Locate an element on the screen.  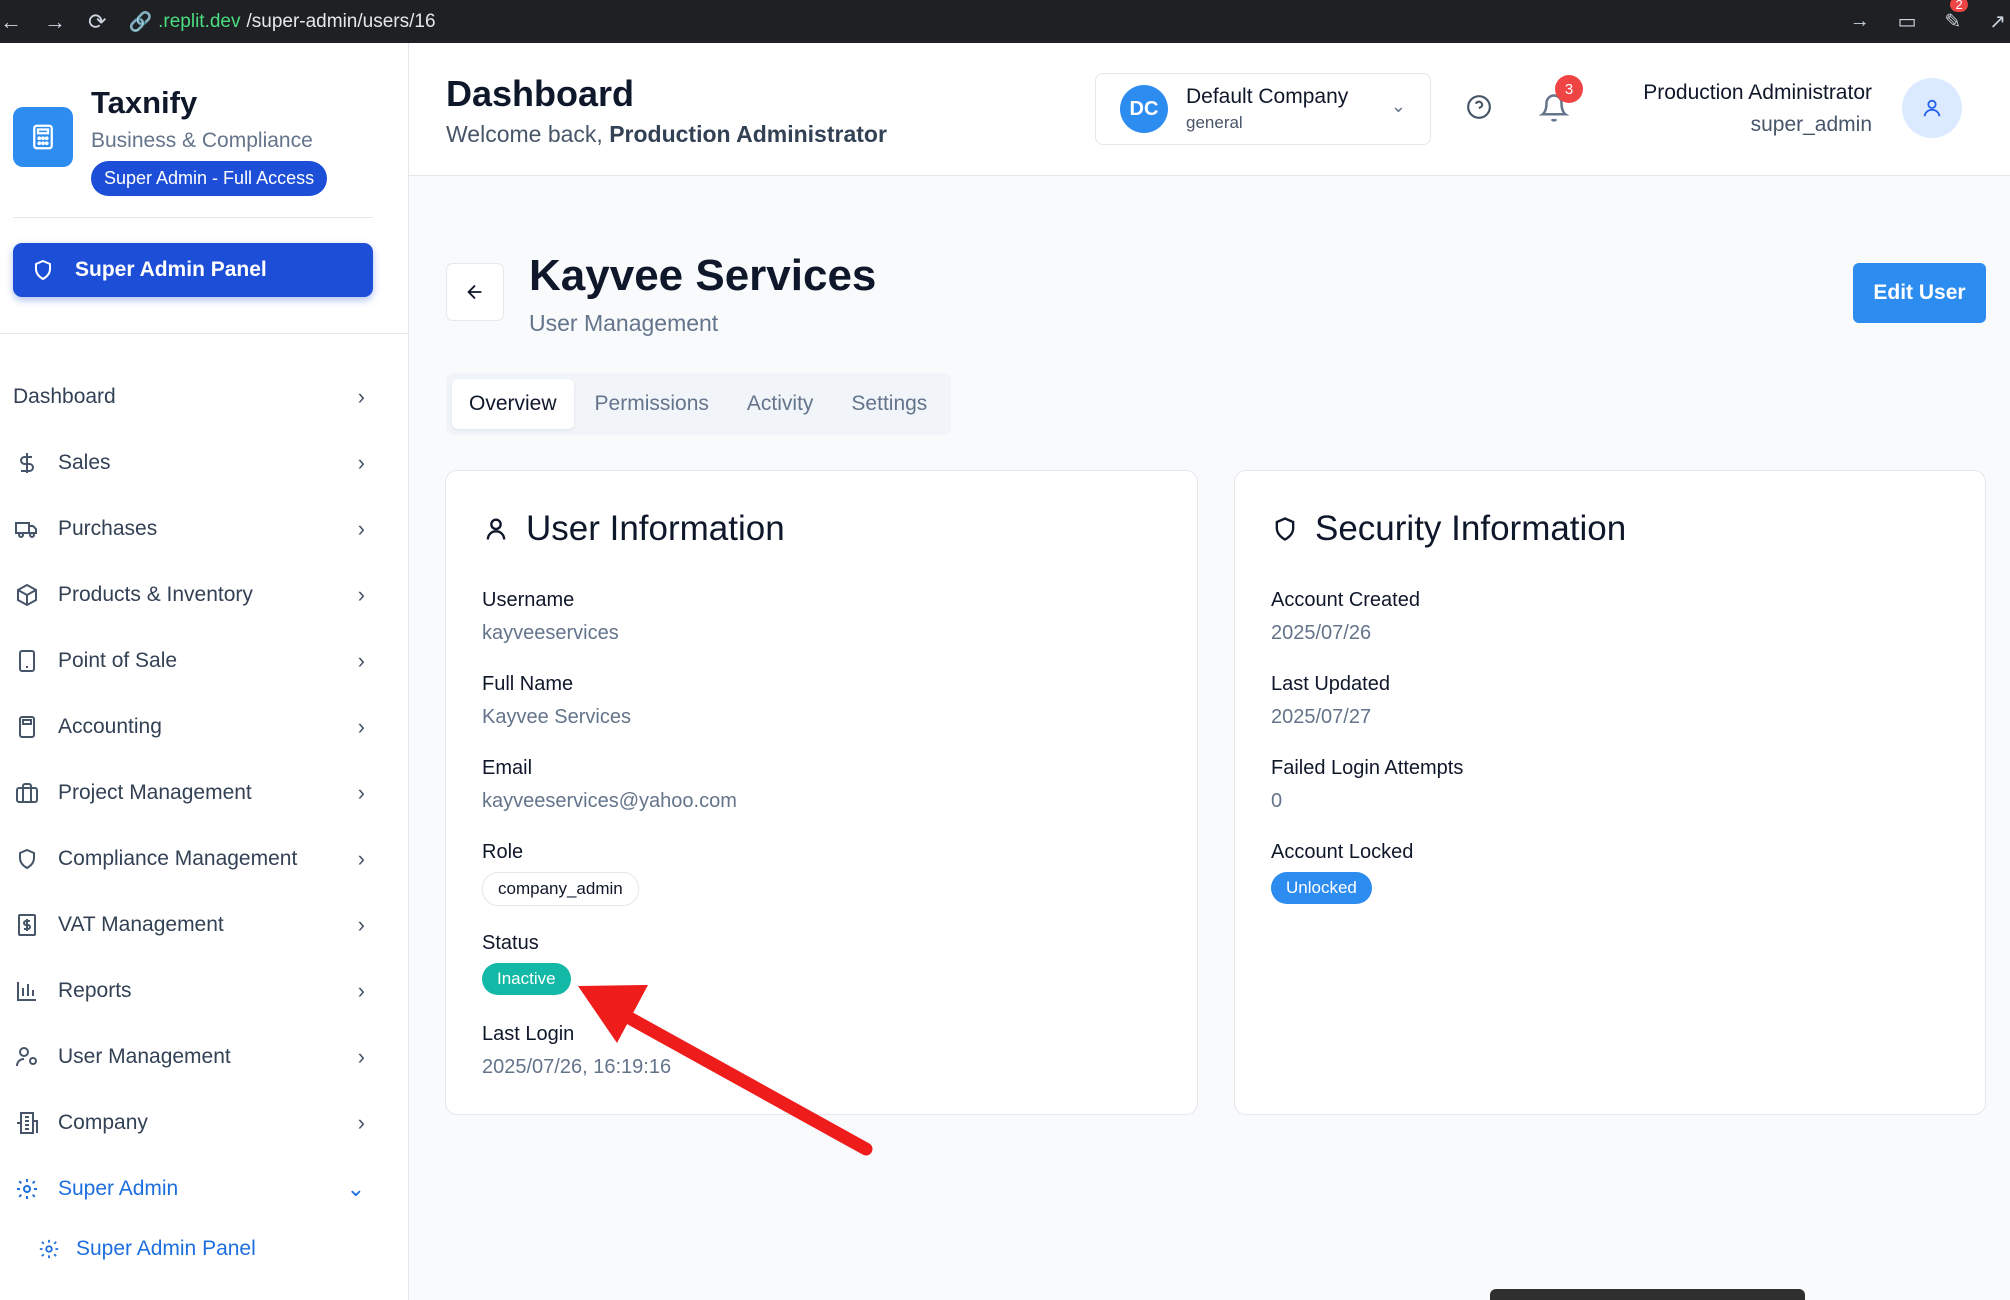
welcome-prefix: Welcome back, is located at coordinates (528, 134).